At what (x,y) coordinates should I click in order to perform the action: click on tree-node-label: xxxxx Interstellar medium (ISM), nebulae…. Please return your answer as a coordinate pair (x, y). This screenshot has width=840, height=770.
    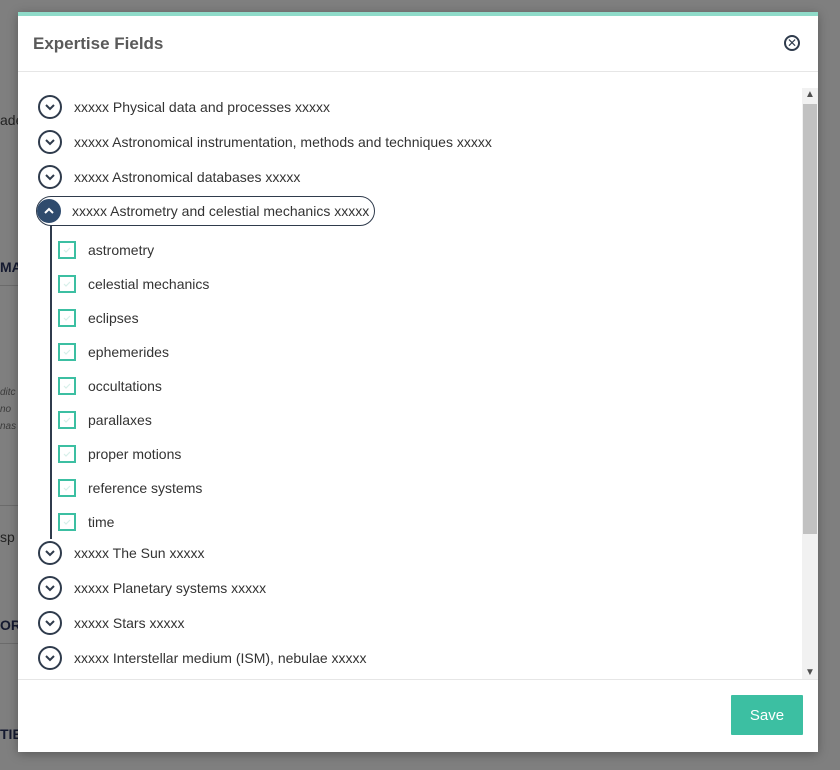
    Looking at the image, I should click on (220, 658).